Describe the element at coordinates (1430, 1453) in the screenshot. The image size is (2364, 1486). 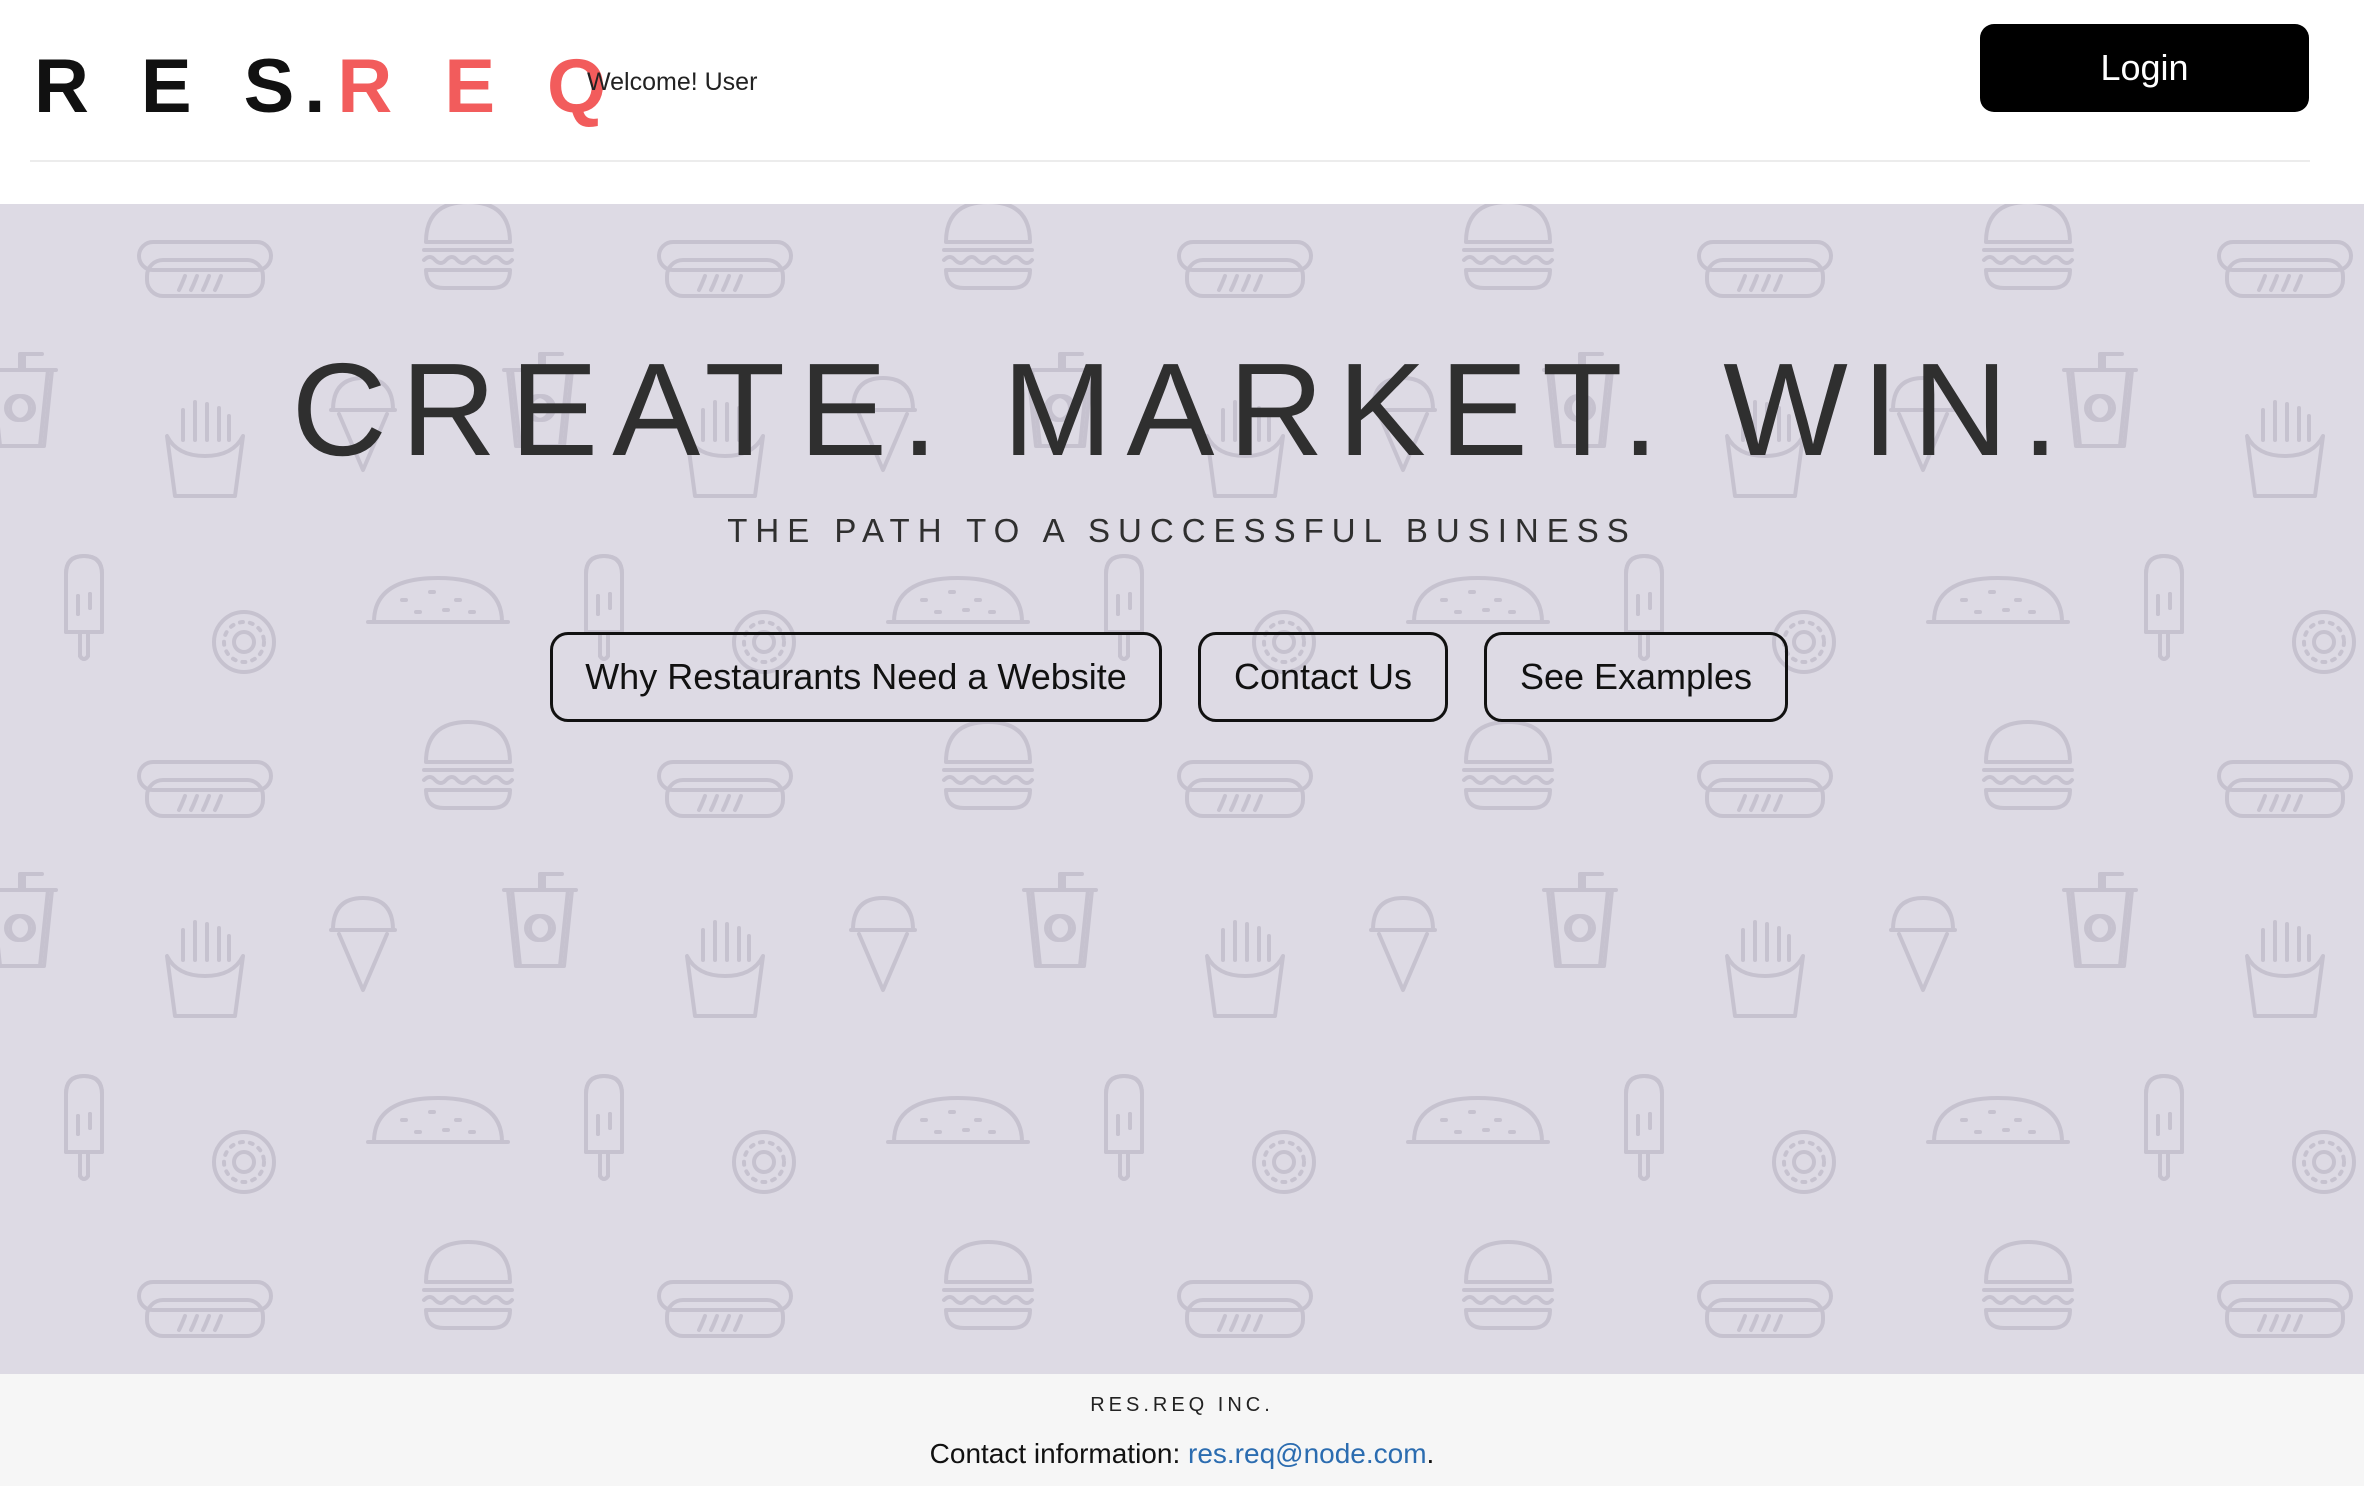
I see `contact-suffix: .` at that location.